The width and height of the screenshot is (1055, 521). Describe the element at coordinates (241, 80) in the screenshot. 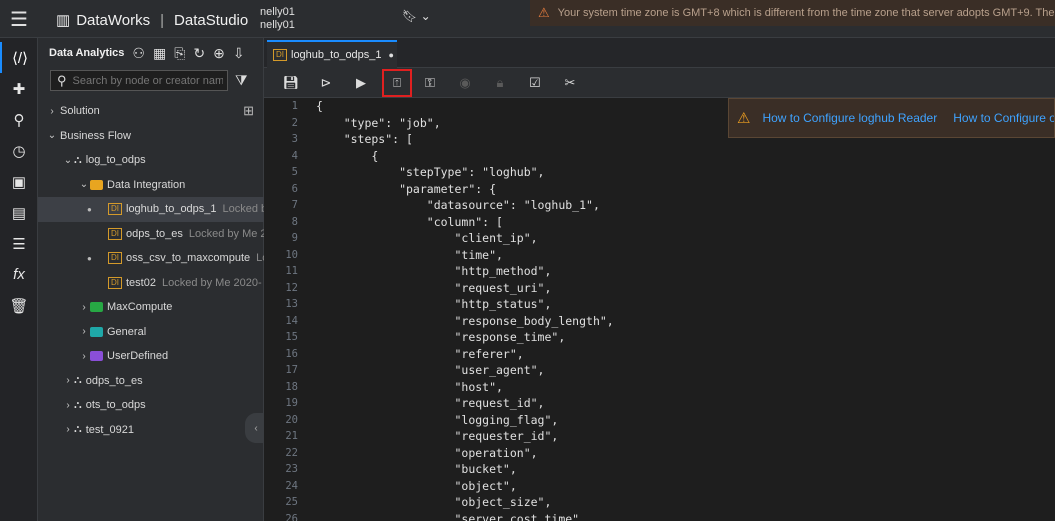

I see `filter-icon: ⧩` at that location.